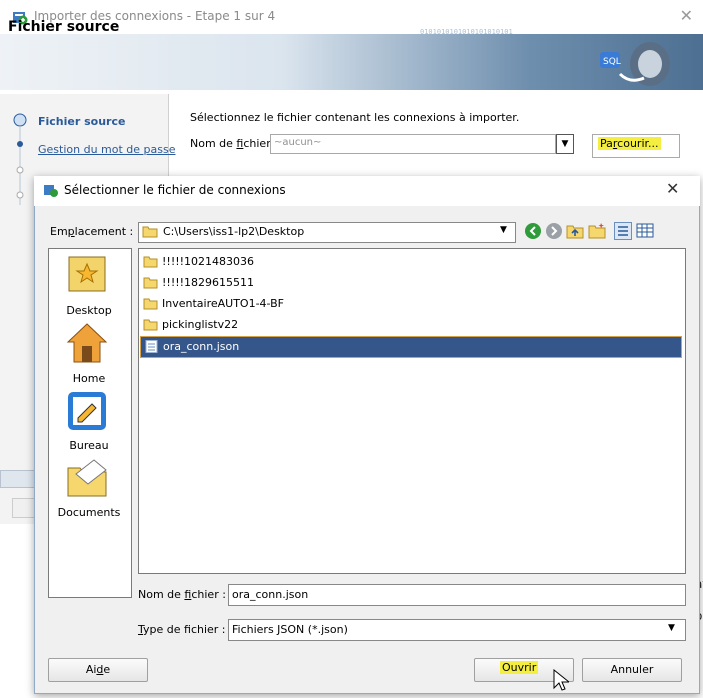  What do you see at coordinates (51, 191) in the screenshot?
I see `dialog-app-icon` at bounding box center [51, 191].